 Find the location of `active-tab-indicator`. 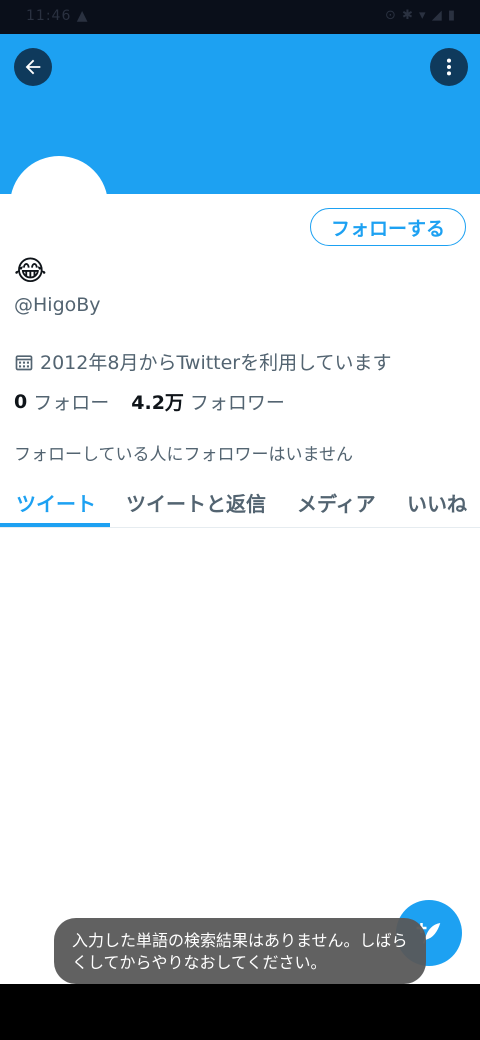

active-tab-indicator is located at coordinates (55, 525).